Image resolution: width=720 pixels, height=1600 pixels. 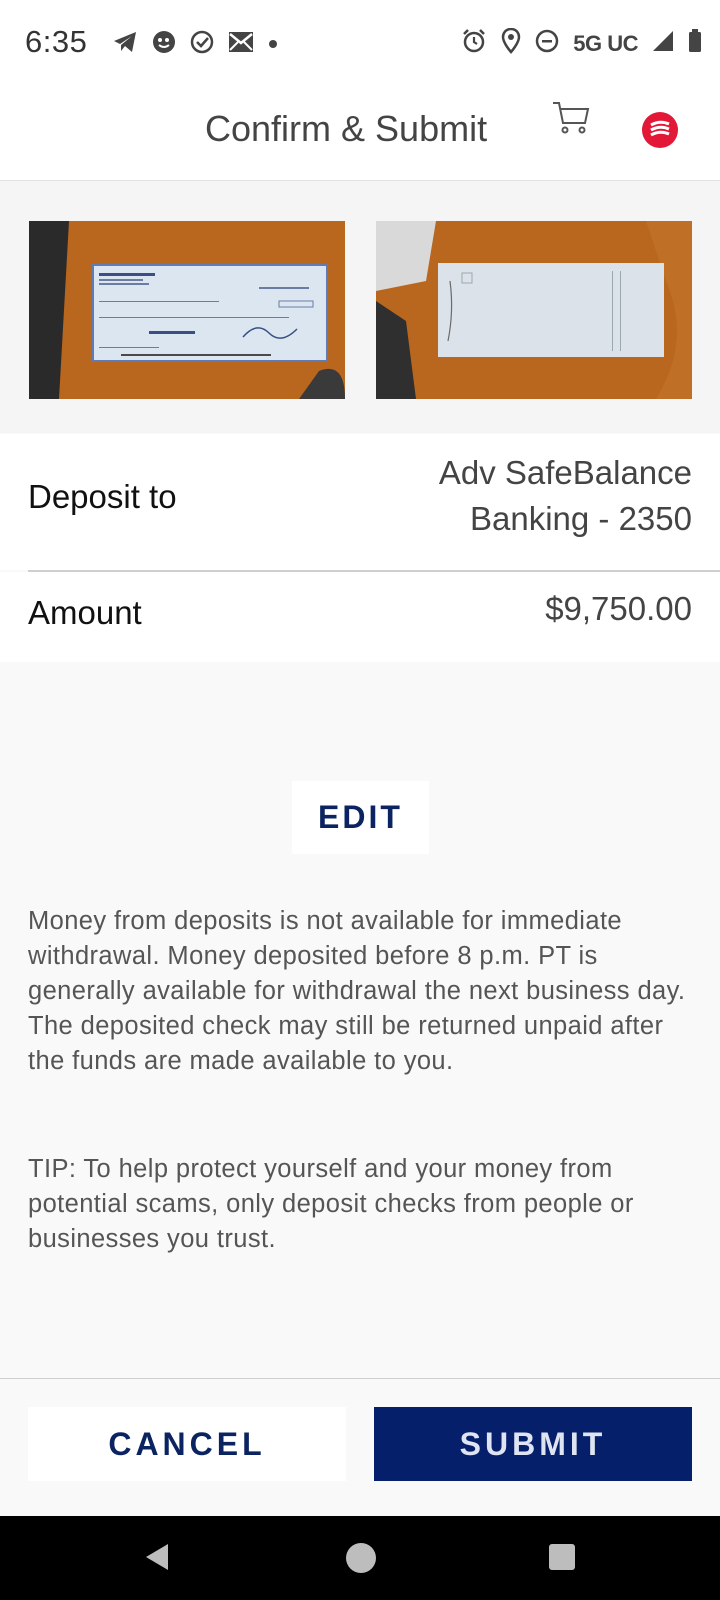 I want to click on signal-icon, so click(x=663, y=43).